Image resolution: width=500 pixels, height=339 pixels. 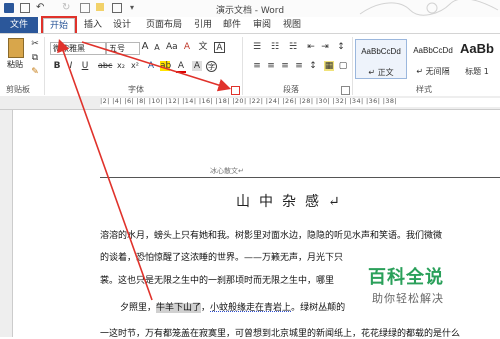 What do you see at coordinates (157, 48) in the screenshot?
I see `shrink-font-icon: A` at bounding box center [157, 48].